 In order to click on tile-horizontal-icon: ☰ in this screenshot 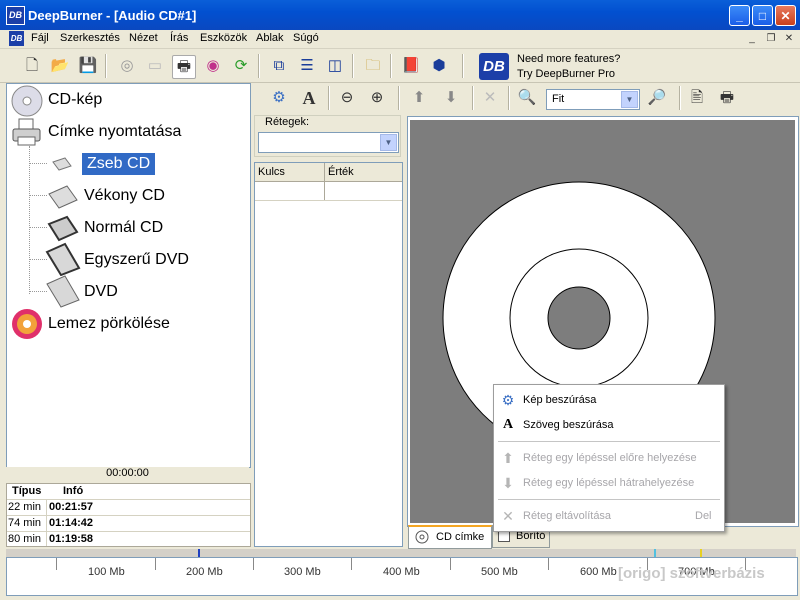, I will do `click(307, 66)`.